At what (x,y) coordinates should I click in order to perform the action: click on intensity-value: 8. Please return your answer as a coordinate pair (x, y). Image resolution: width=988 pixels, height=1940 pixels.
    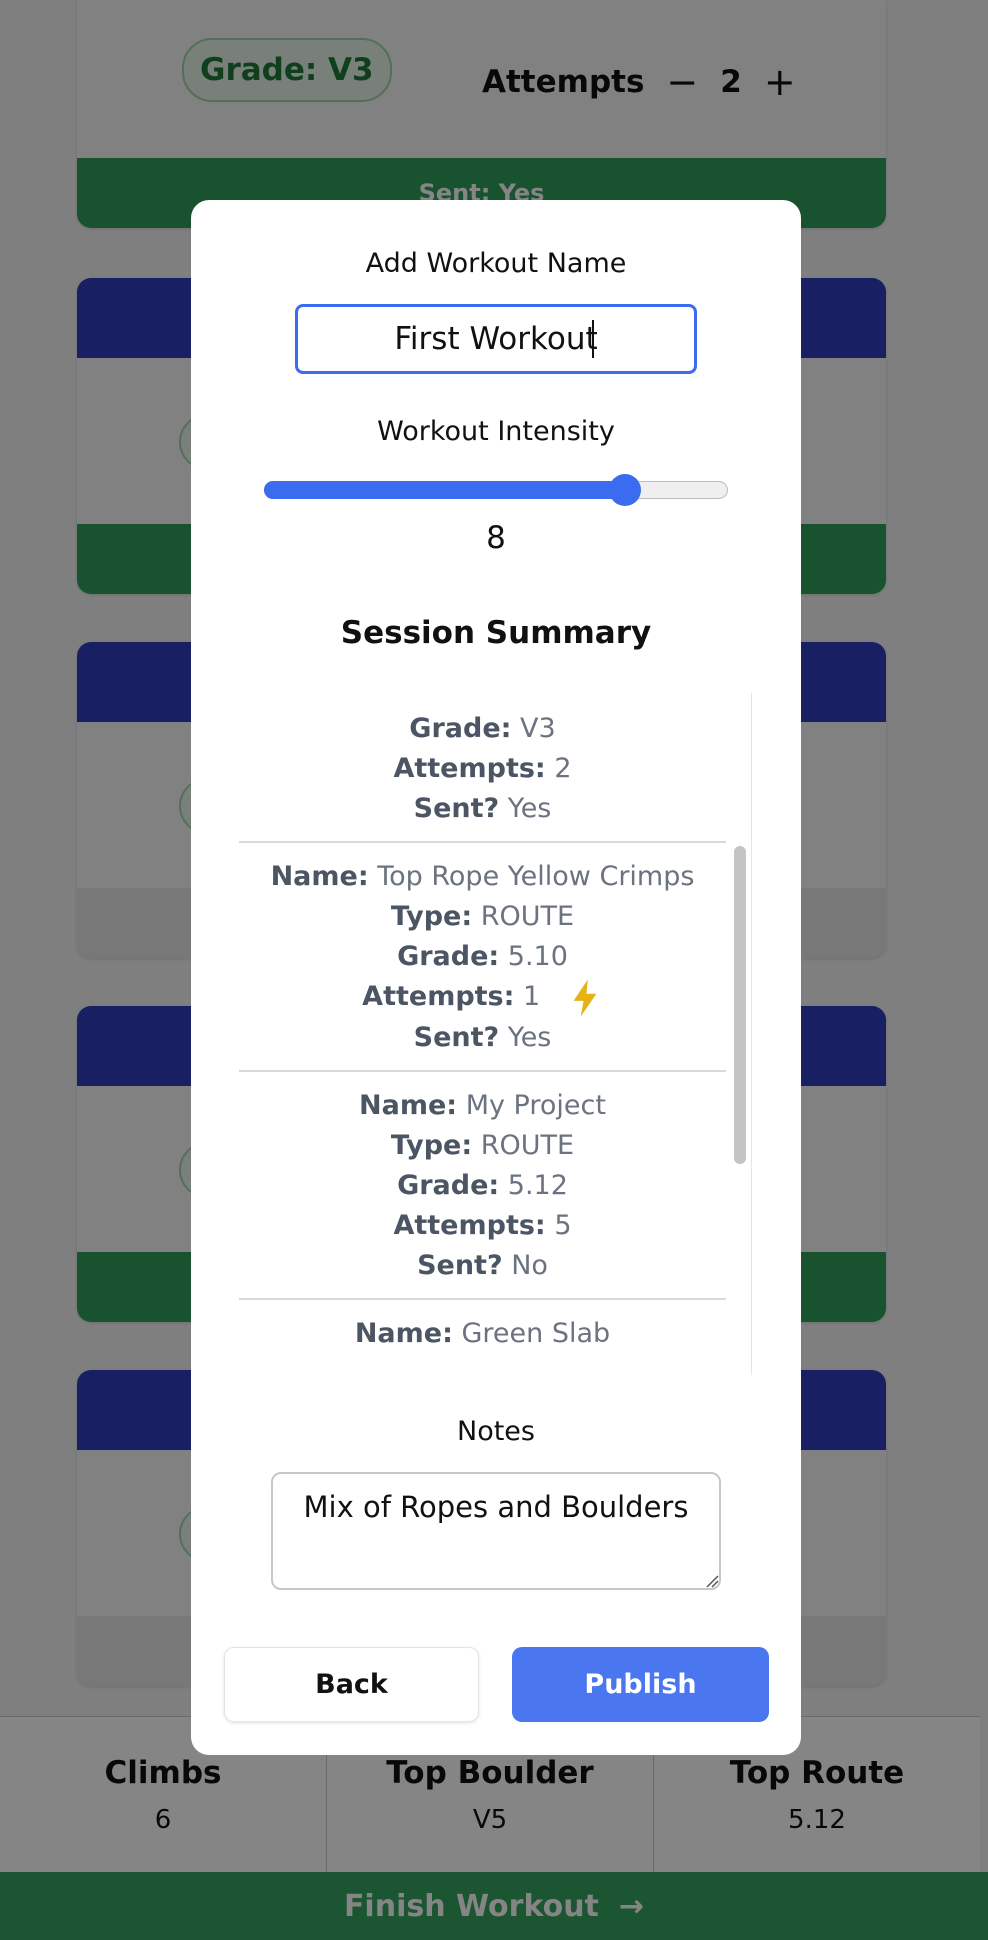
    Looking at the image, I should click on (496, 538).